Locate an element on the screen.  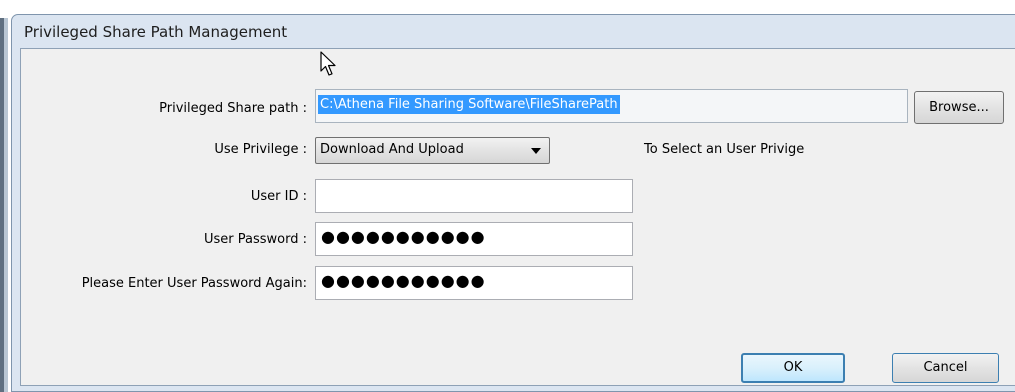
password-again-input: ●●●●●●●●●●● is located at coordinates (474, 283).